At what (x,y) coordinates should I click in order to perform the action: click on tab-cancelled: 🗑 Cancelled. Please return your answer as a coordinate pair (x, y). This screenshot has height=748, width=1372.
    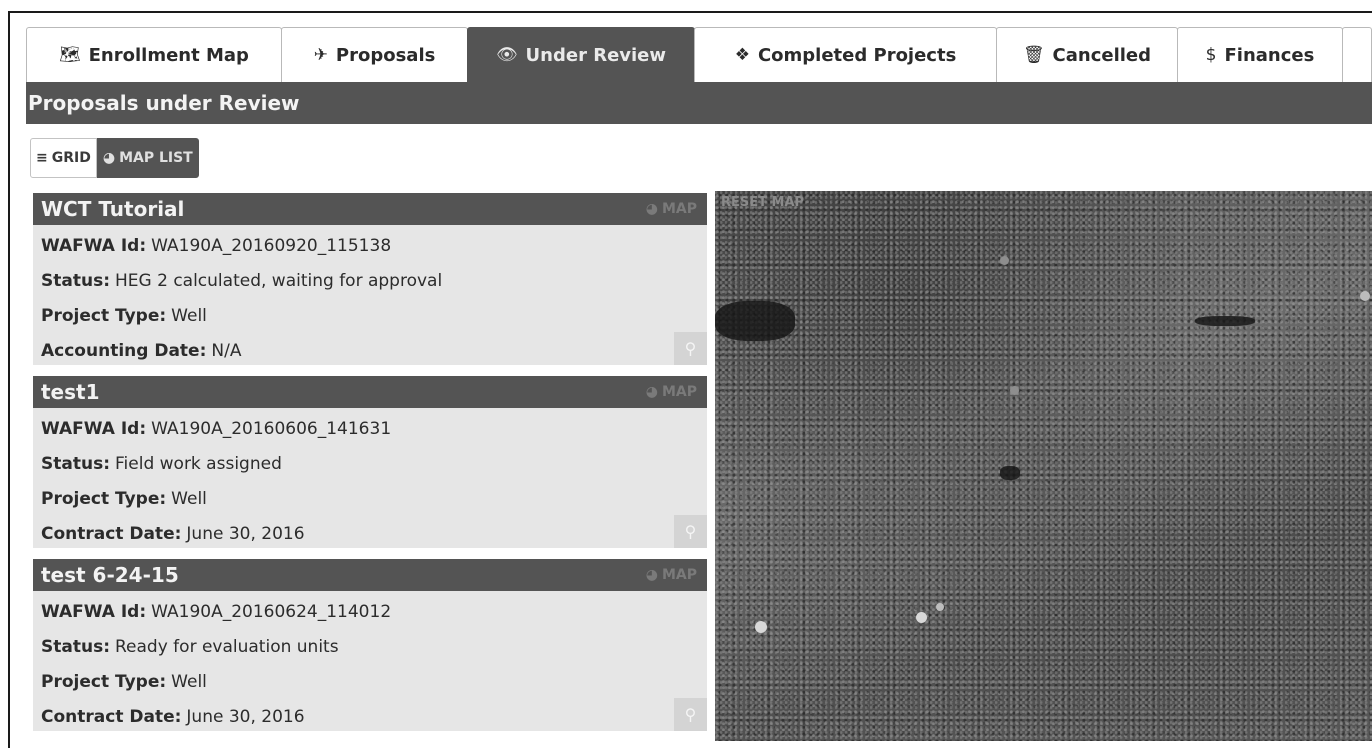
    Looking at the image, I should click on (1087, 54).